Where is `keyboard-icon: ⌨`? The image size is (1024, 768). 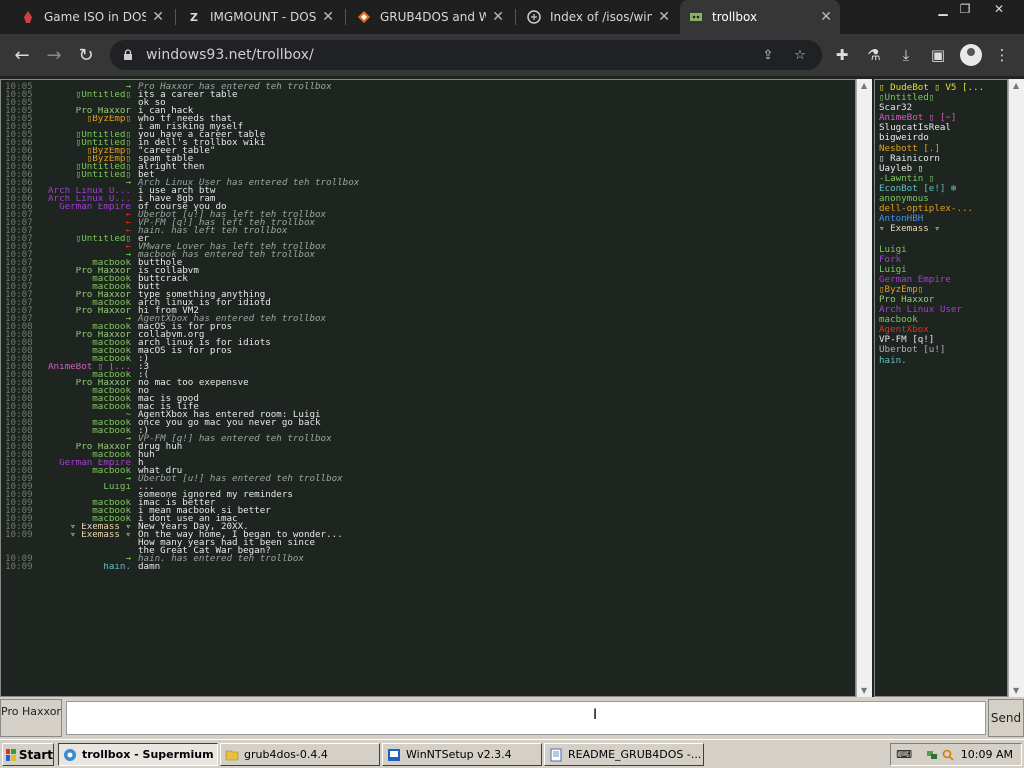 keyboard-icon: ⌨ is located at coordinates (904, 755).